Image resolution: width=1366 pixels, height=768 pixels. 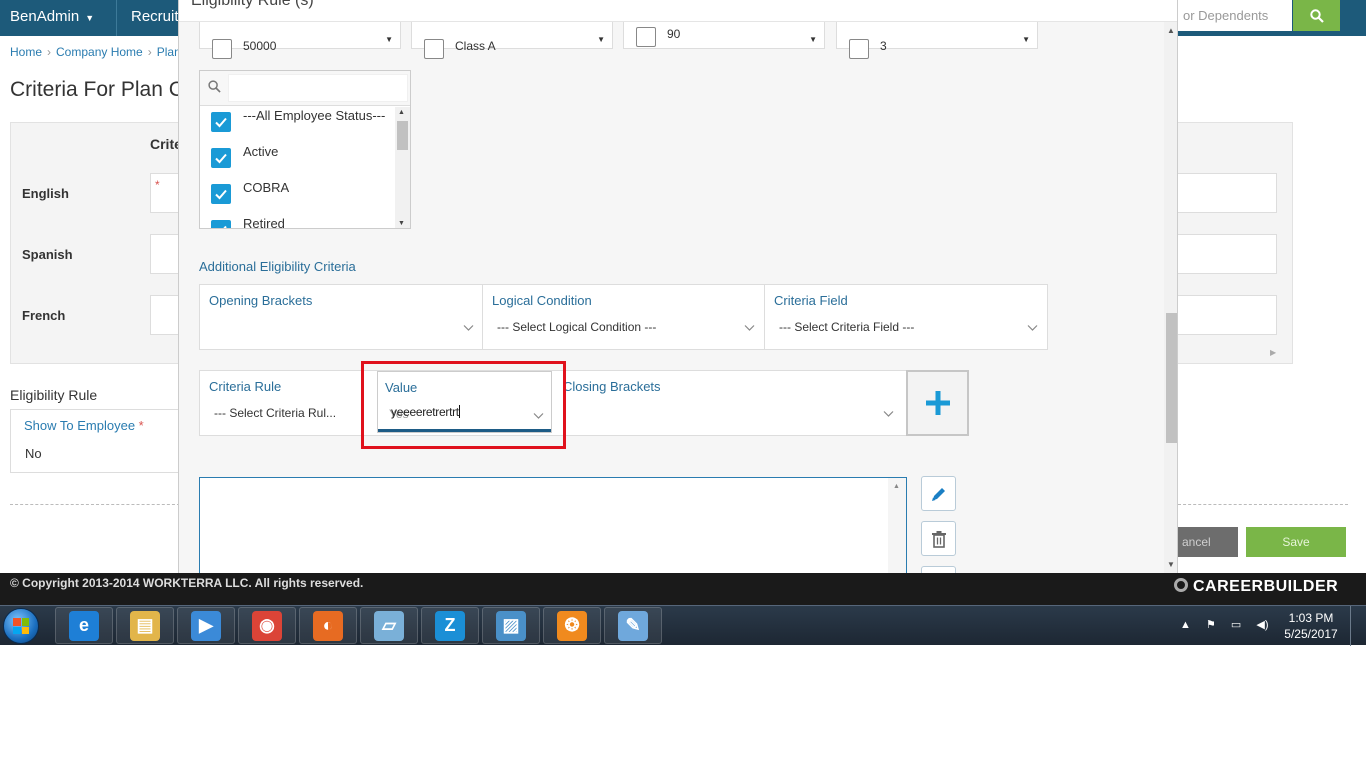 What do you see at coordinates (267, 625) in the screenshot?
I see `taskbar-app-button: ◉` at bounding box center [267, 625].